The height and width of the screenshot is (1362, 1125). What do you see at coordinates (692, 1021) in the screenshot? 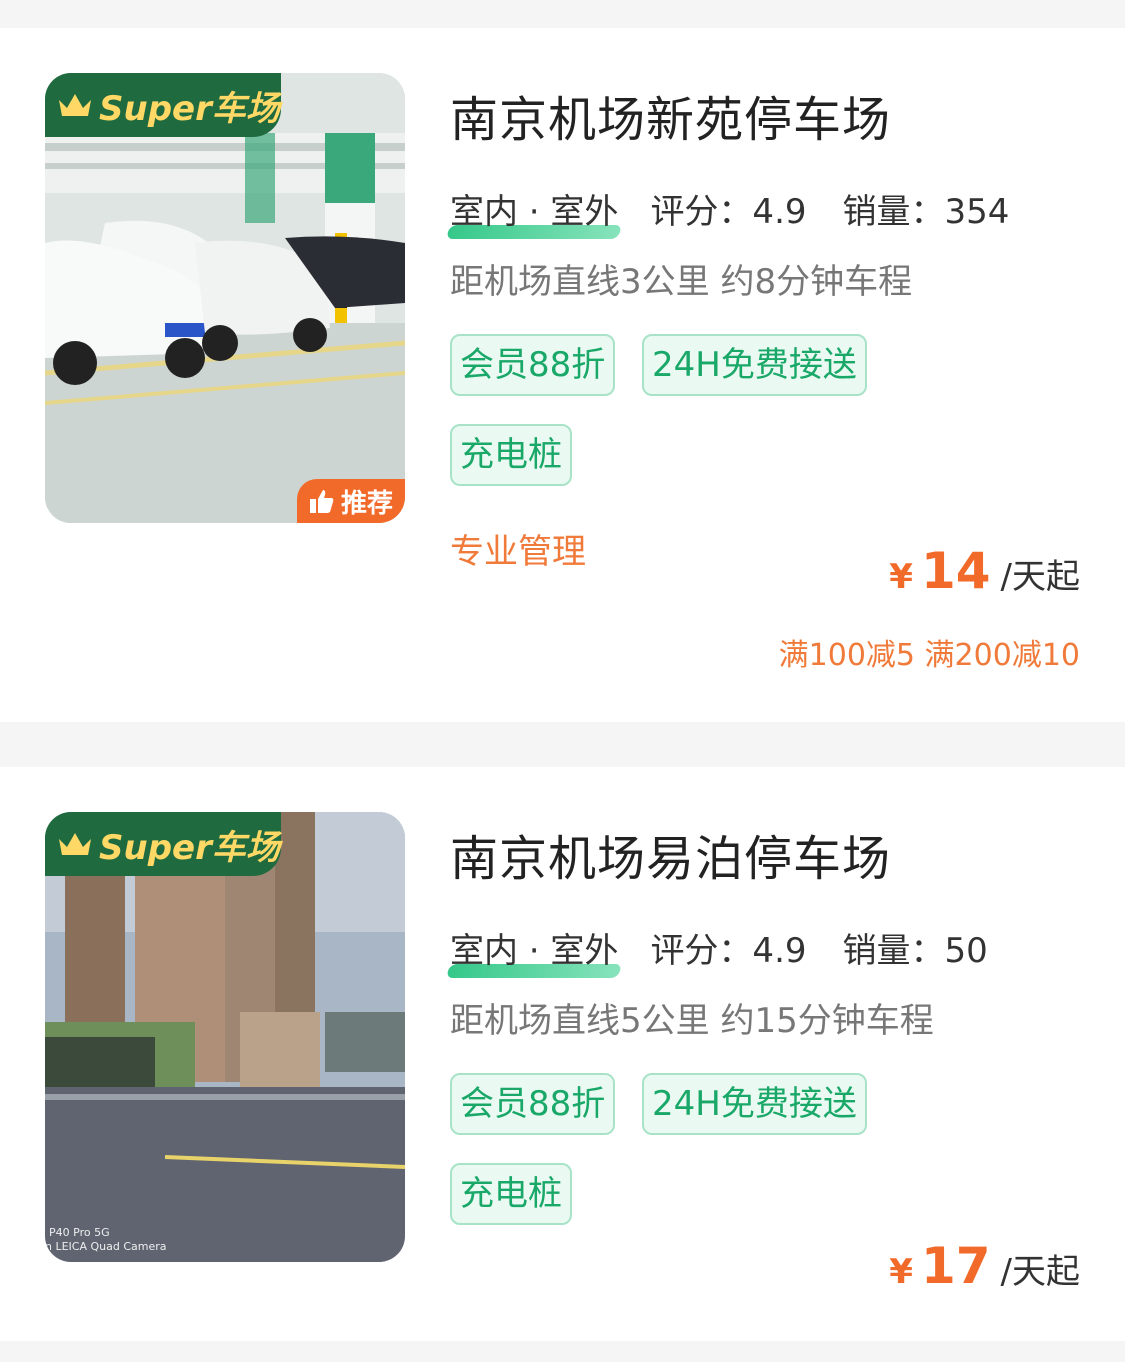
I see `distance-info: 距机场直线5公里 约15分钟车程` at bounding box center [692, 1021].